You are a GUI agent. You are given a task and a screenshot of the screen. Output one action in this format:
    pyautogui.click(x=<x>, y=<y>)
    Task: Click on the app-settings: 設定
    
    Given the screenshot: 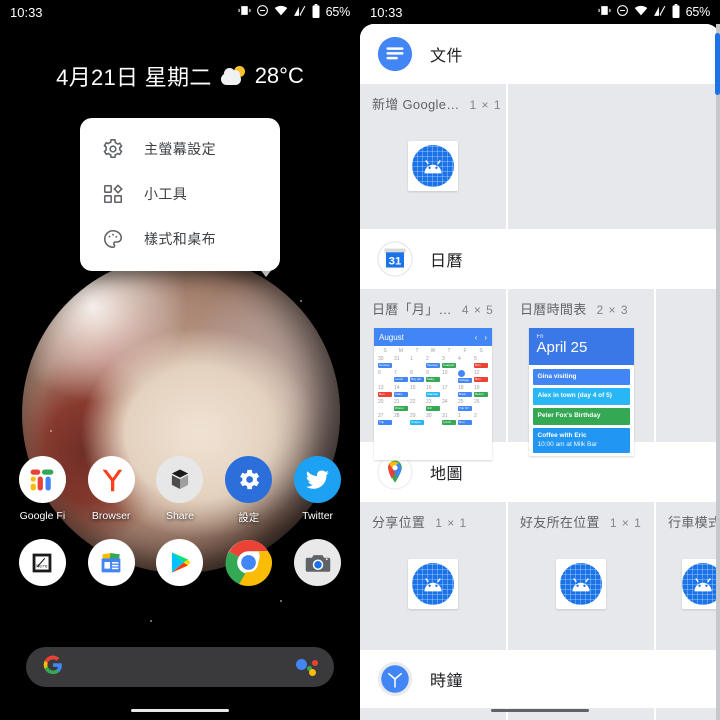 What is the action you would take?
    pyautogui.click(x=249, y=490)
    